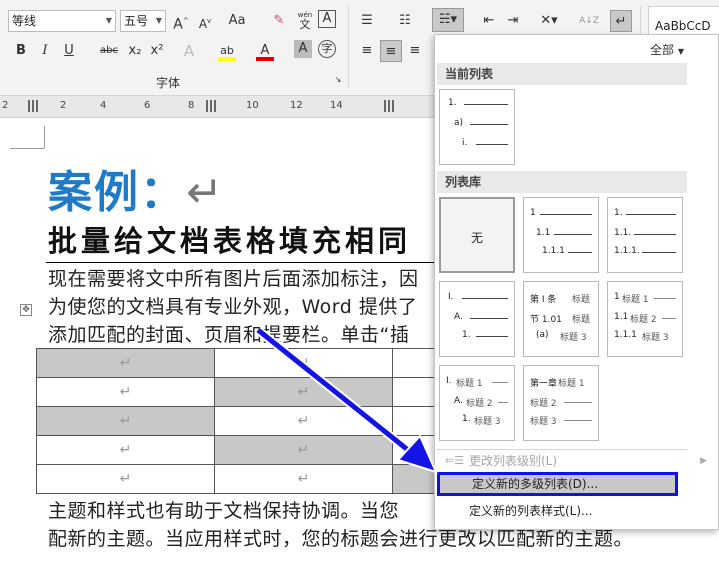  I want to click on paragraph-return-mark: ↵, so click(205, 192).